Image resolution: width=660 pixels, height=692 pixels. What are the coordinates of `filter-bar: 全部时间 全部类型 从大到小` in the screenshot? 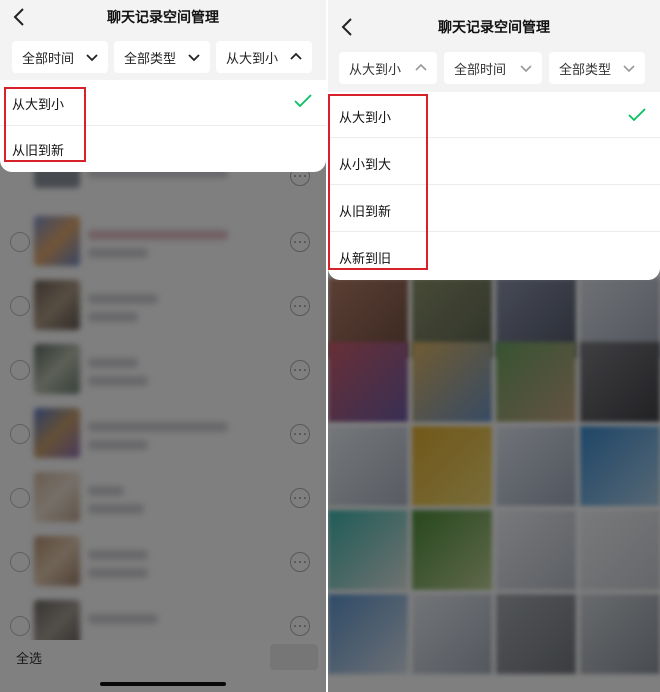 It's located at (163, 59).